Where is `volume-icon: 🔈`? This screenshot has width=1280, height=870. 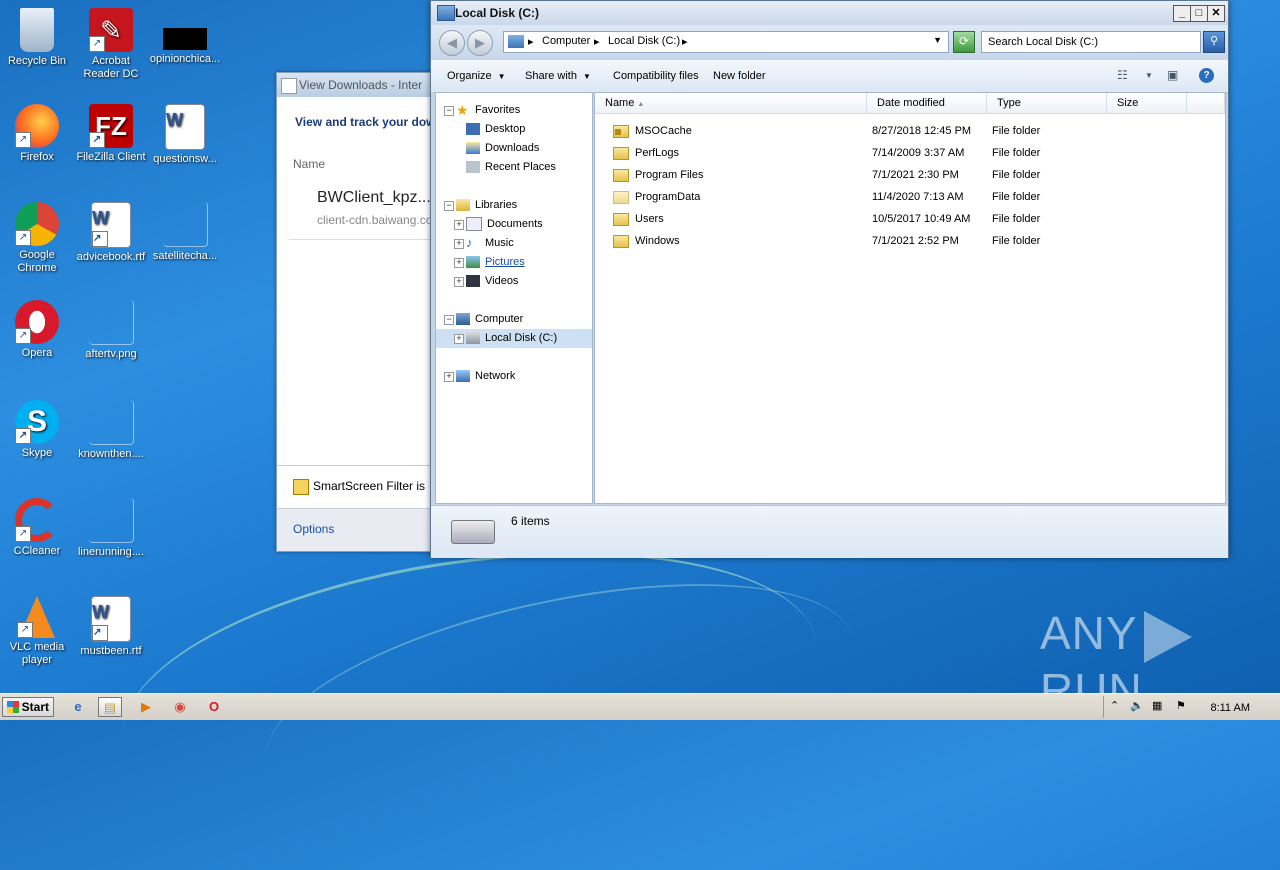 volume-icon: 🔈 is located at coordinates (1137, 705).